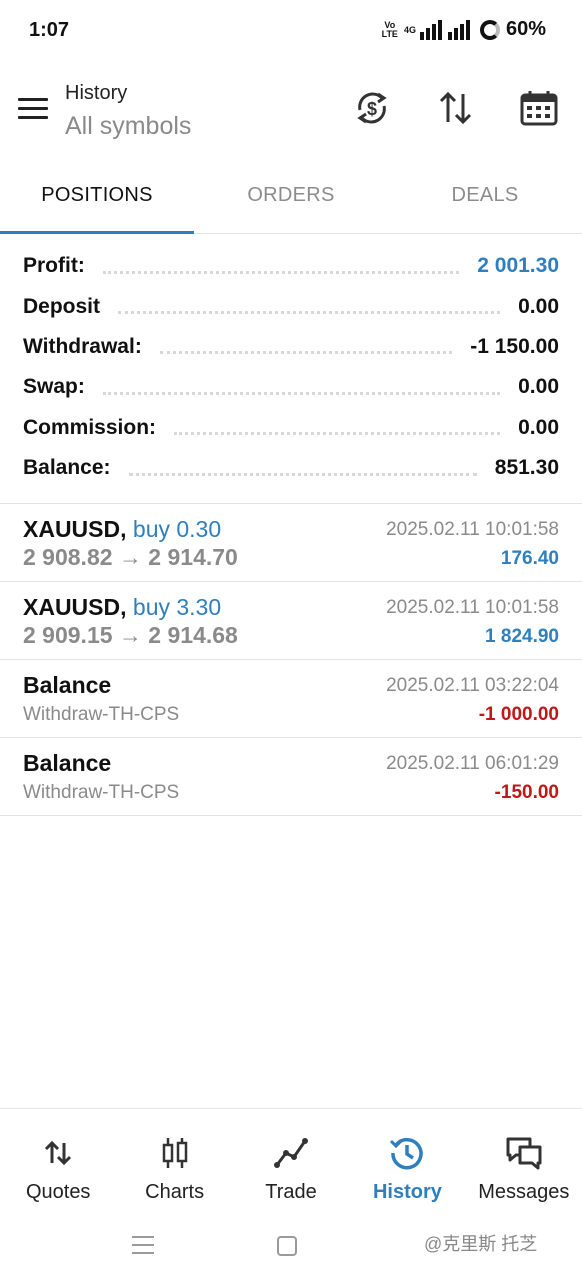 Image resolution: width=582 pixels, height=1280 pixels. What do you see at coordinates (54, 266) in the screenshot?
I see `summary-label: Profit:` at bounding box center [54, 266].